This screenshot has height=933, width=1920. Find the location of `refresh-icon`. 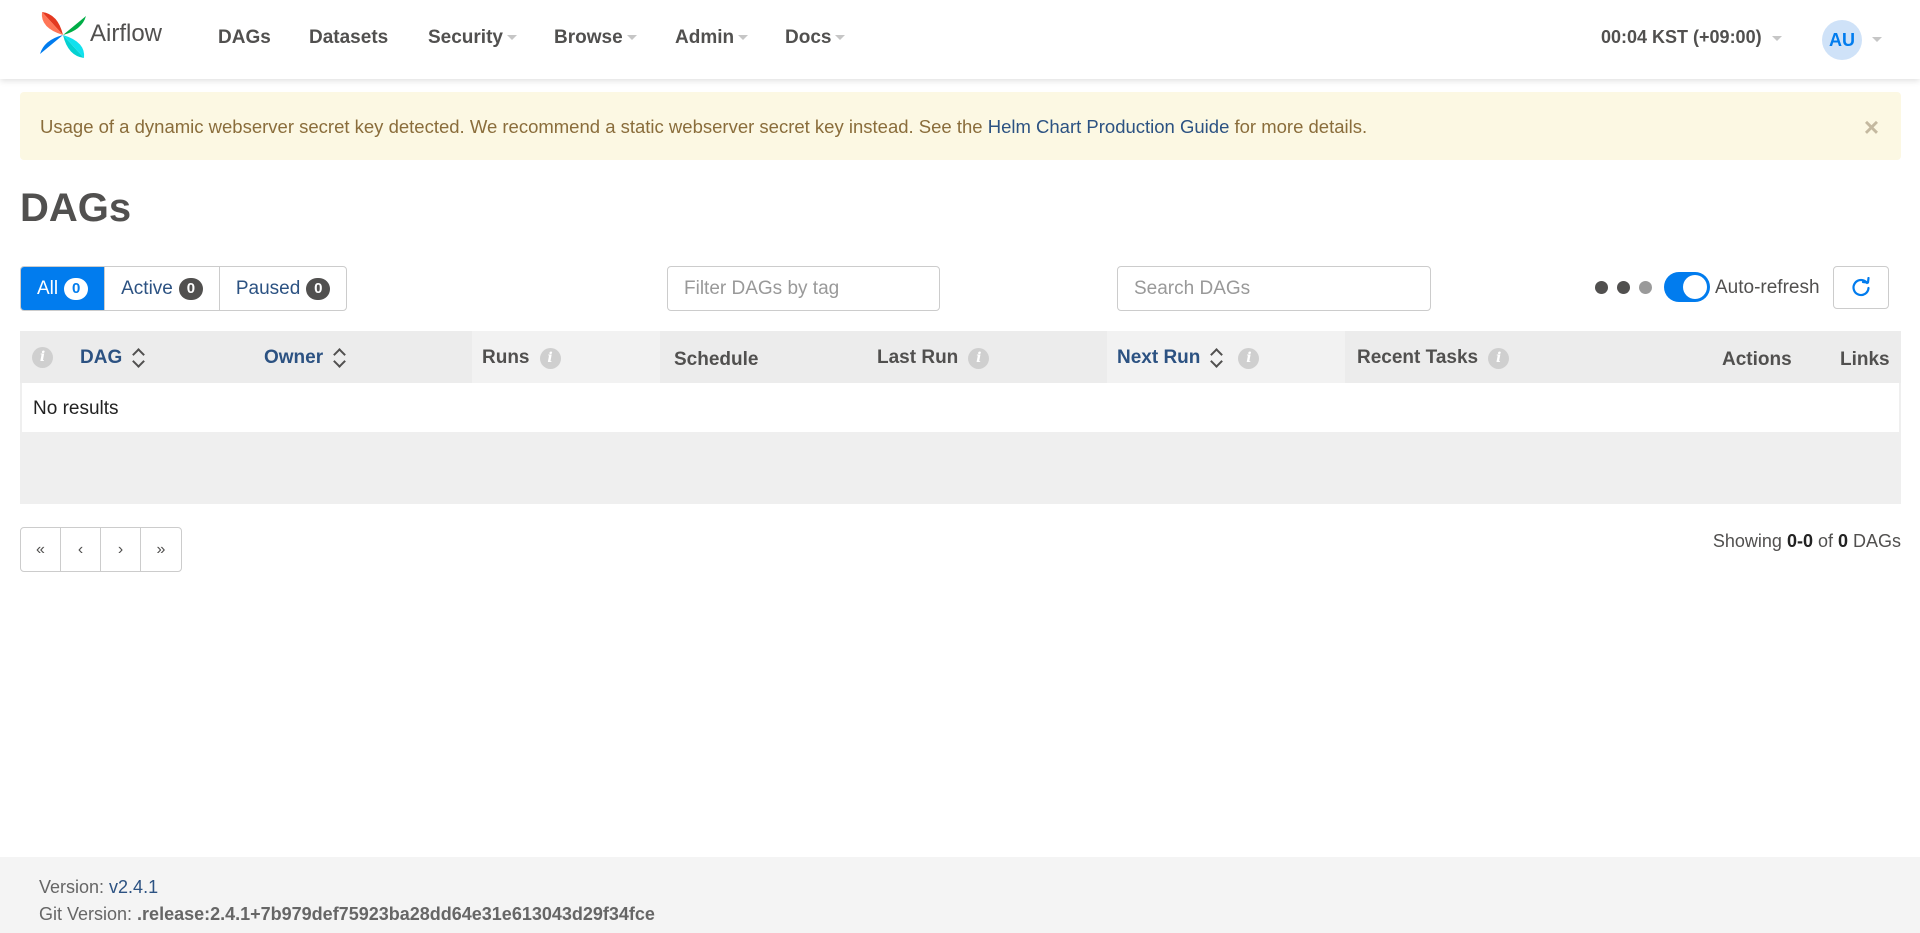

refresh-icon is located at coordinates (1861, 286).